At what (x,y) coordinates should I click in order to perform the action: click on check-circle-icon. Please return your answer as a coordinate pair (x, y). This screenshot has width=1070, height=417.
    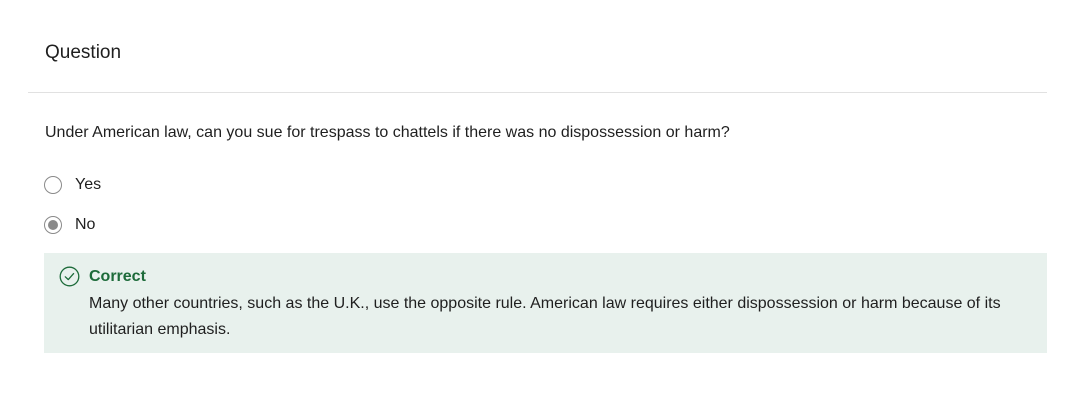
    Looking at the image, I should click on (69, 276).